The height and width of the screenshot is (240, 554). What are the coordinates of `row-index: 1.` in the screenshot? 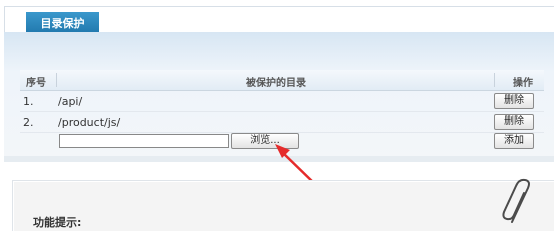 It's located at (28, 101).